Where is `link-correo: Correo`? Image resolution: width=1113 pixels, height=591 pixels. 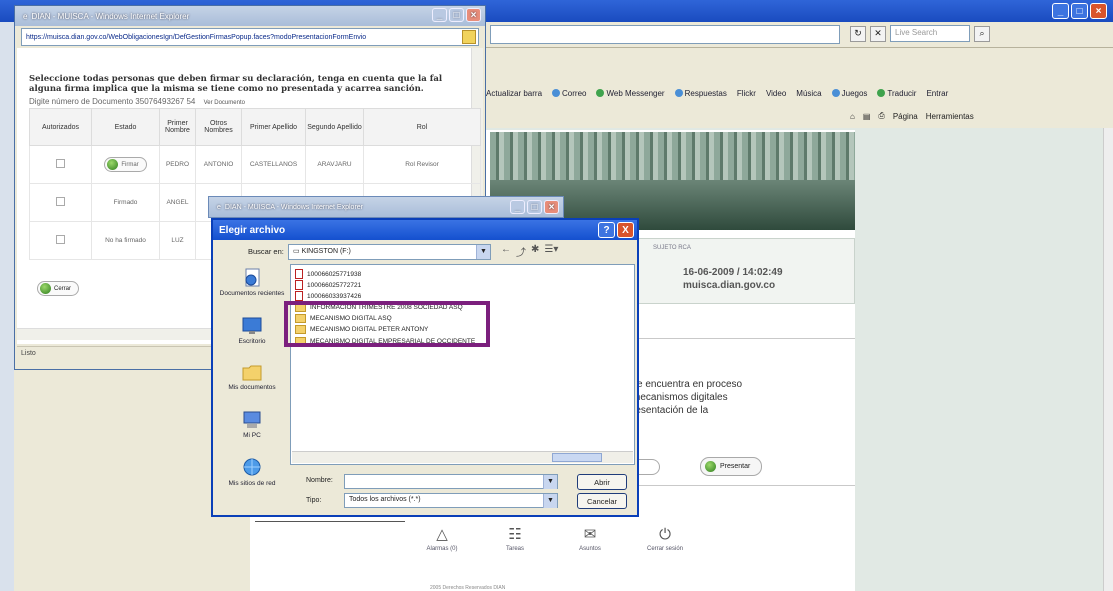 link-correo: Correo is located at coordinates (569, 93).